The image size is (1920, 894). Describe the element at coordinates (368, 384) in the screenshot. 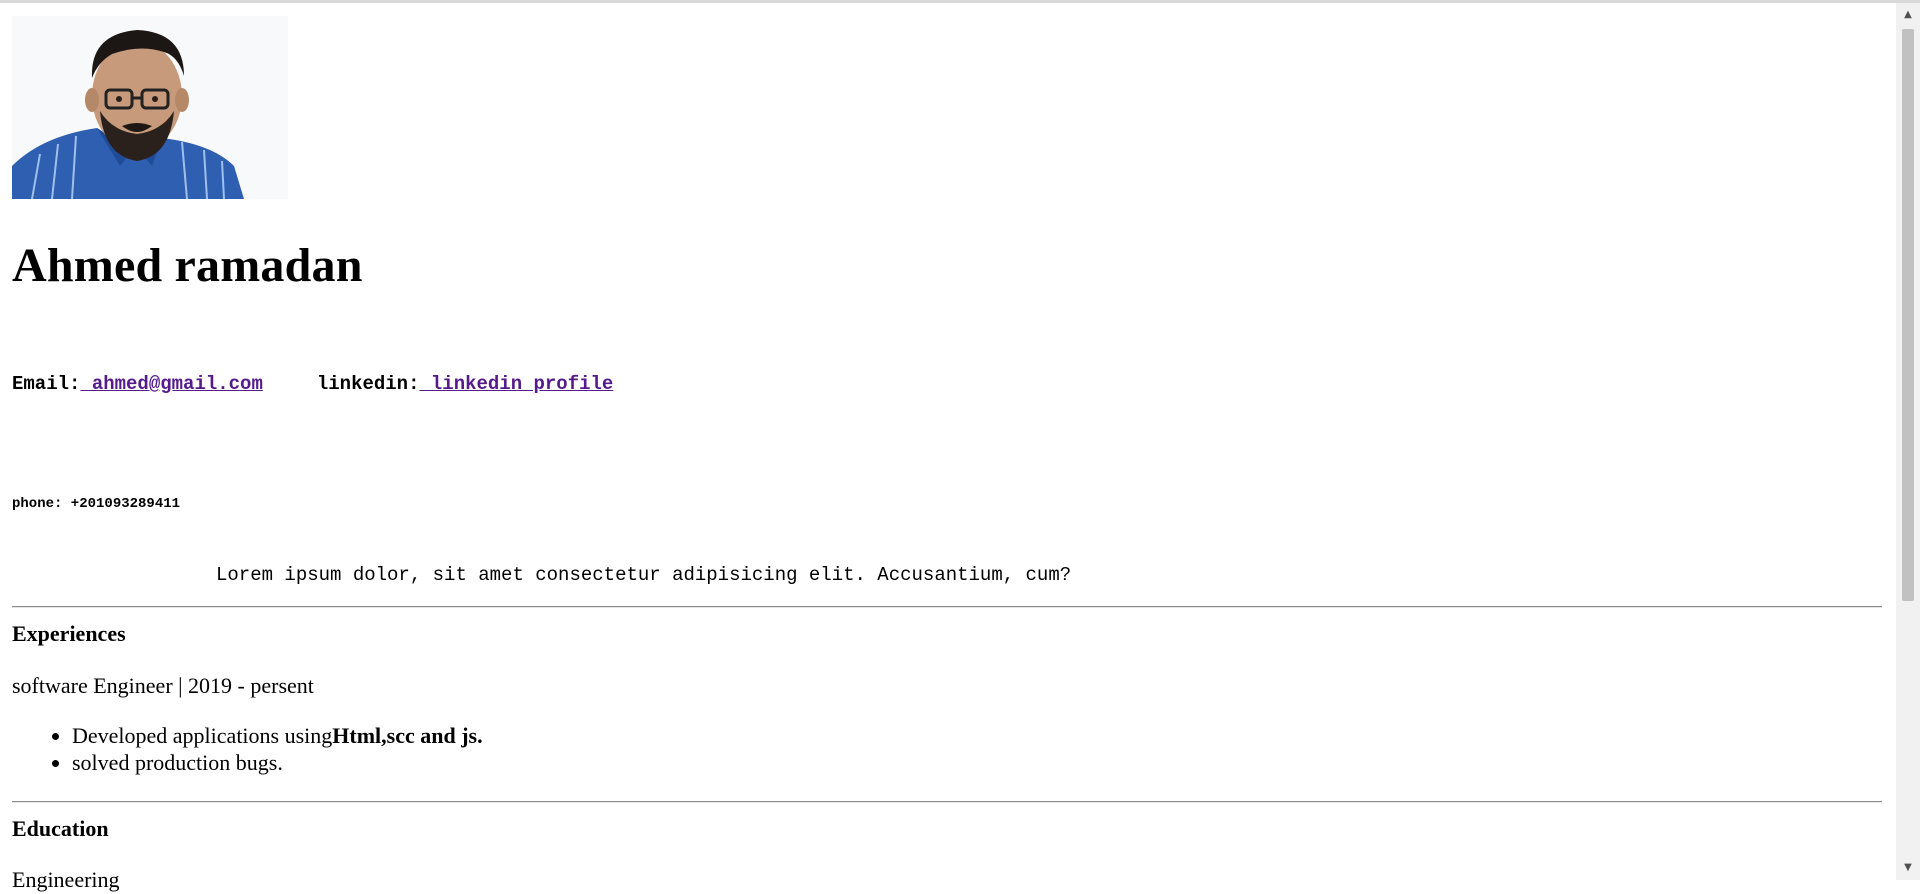

I see `linkedin-label: linkedin:` at that location.